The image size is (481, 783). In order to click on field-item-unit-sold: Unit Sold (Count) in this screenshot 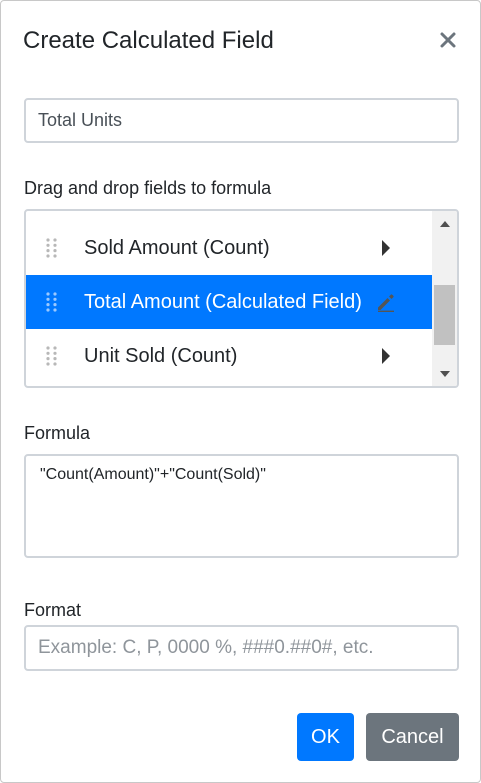, I will do `click(230, 356)`.